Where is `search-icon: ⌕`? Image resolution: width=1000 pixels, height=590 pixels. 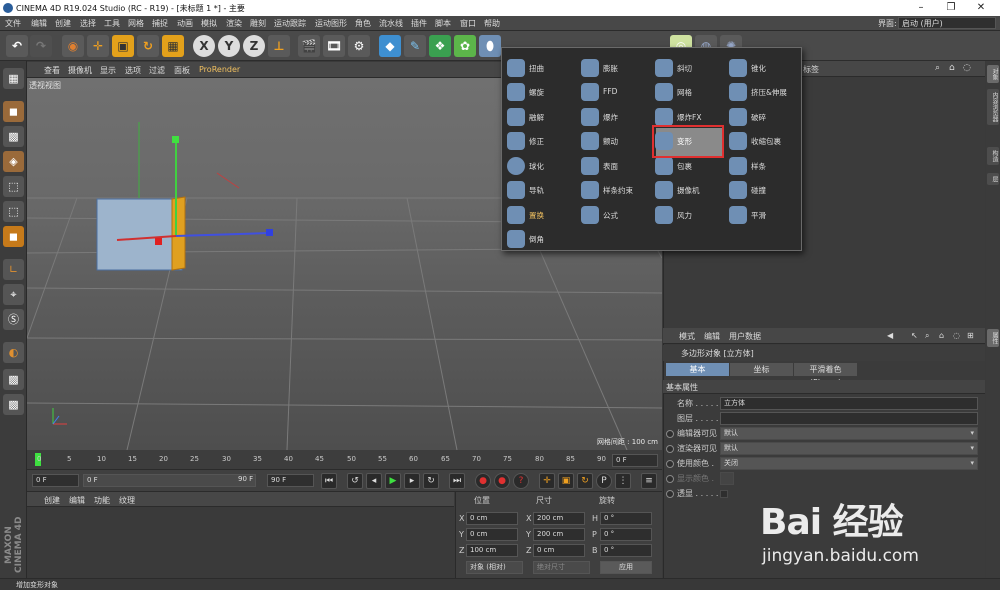 search-icon: ⌕ is located at coordinates (927, 336).